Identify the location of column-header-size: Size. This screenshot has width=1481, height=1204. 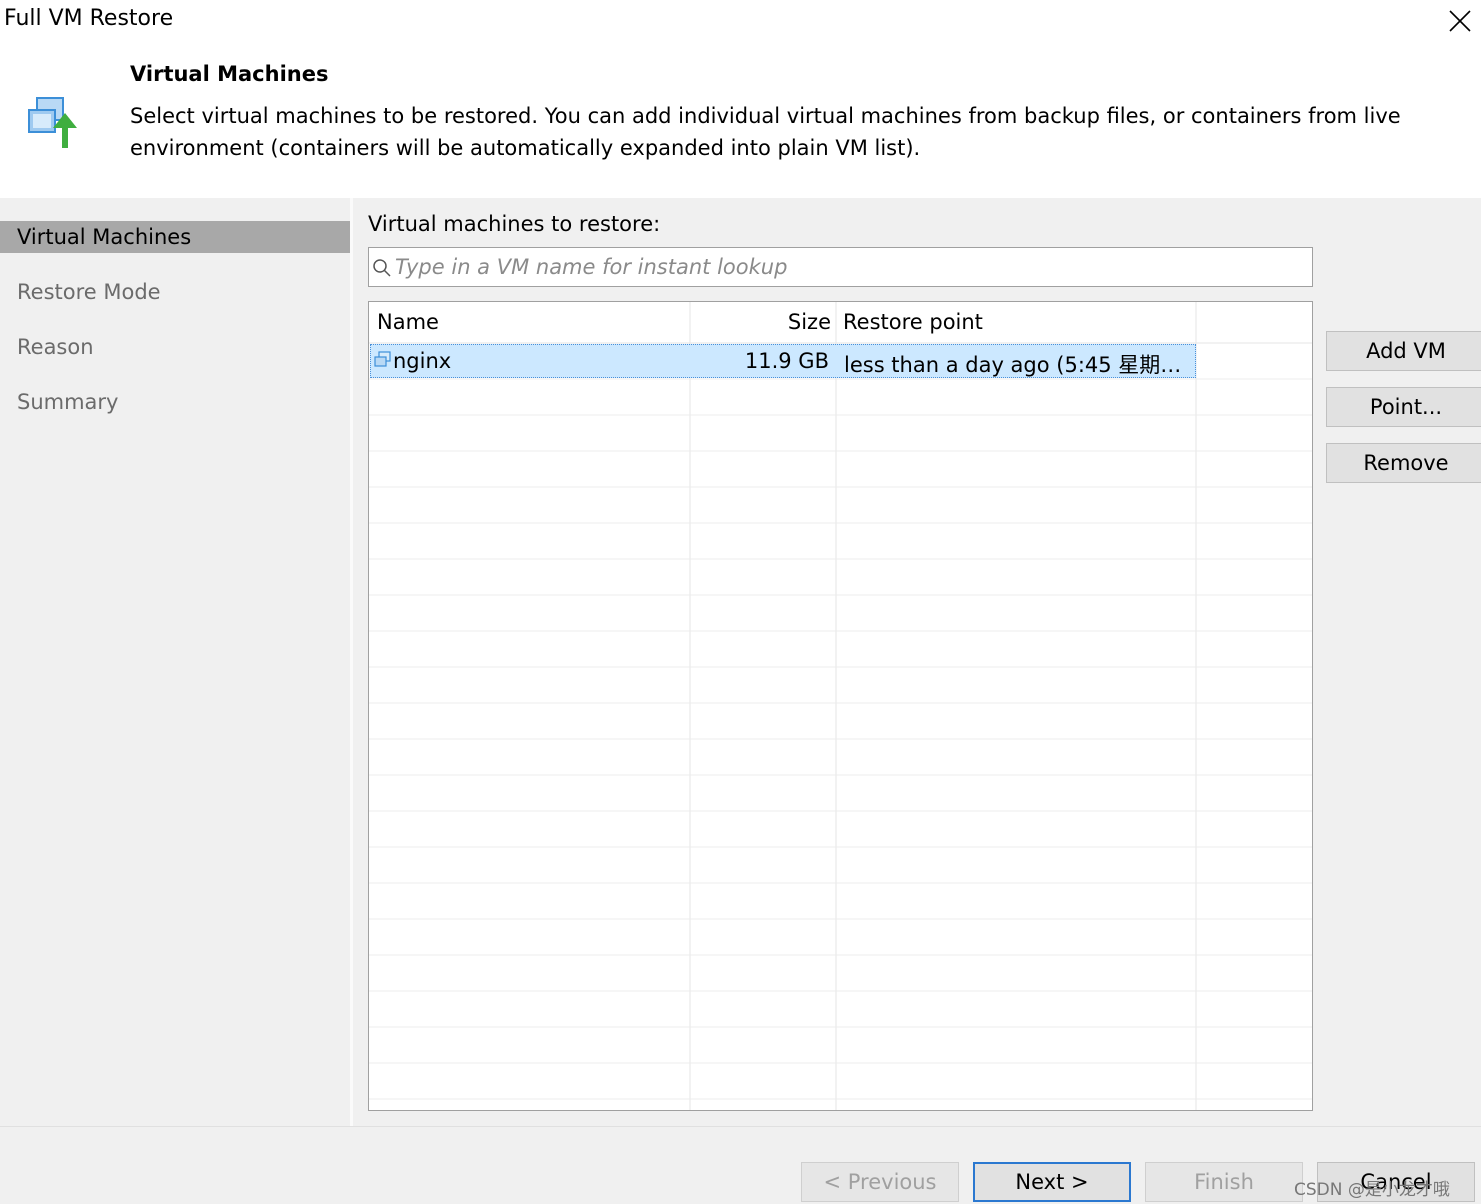
(761, 322).